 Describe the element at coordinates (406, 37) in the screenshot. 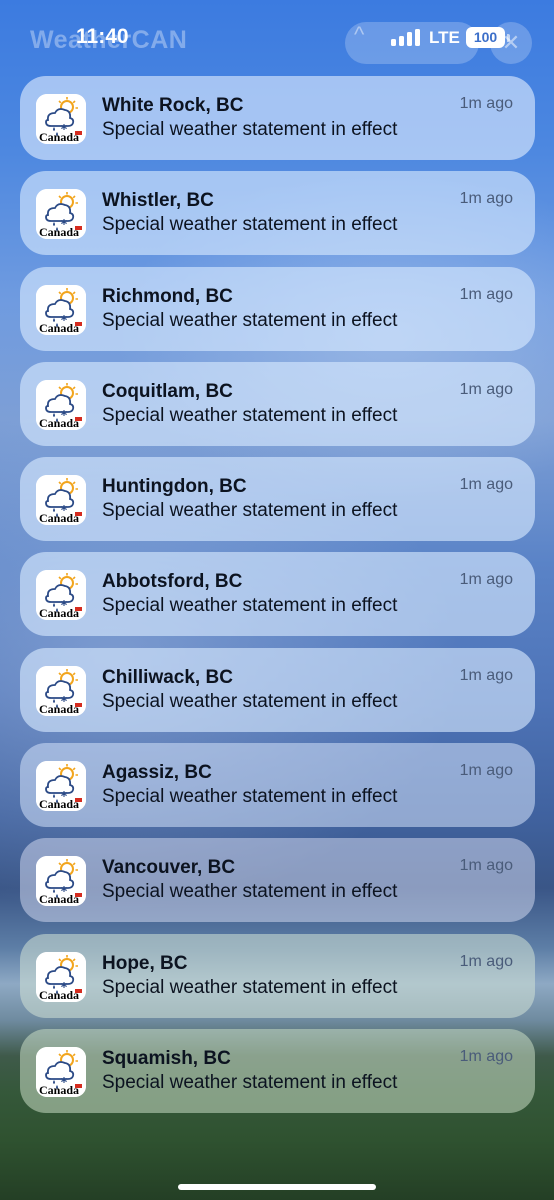

I see `cellular-signal-icon` at that location.